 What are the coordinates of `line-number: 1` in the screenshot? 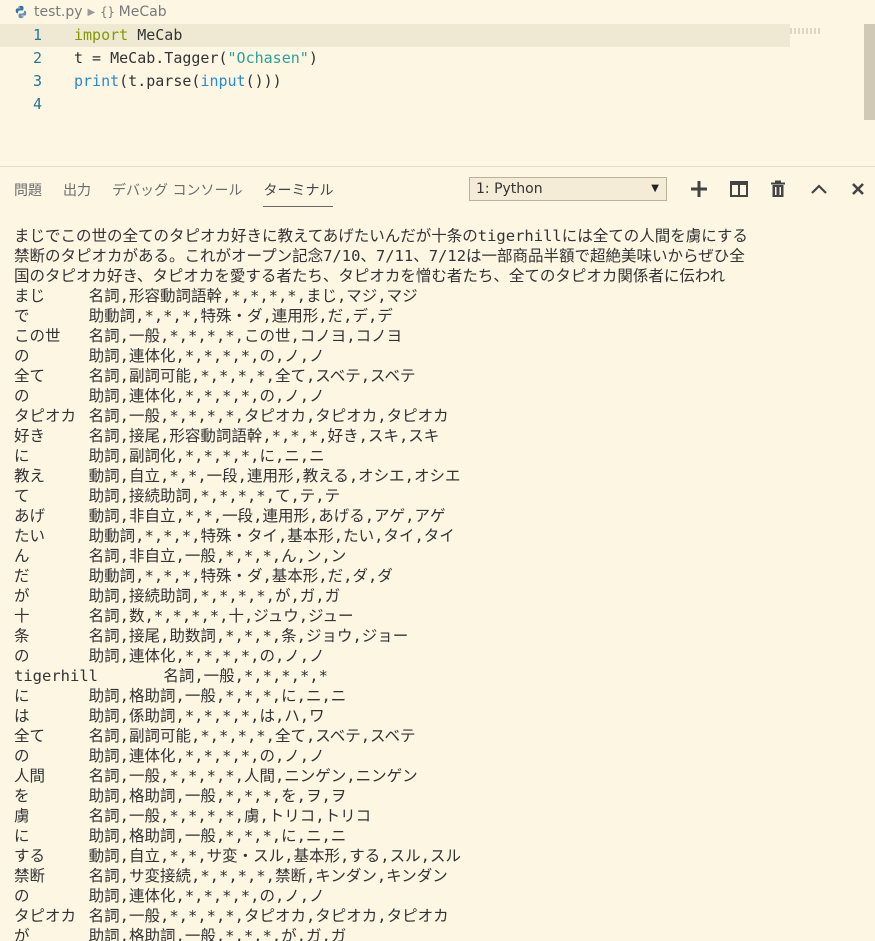 It's located at (37, 35).